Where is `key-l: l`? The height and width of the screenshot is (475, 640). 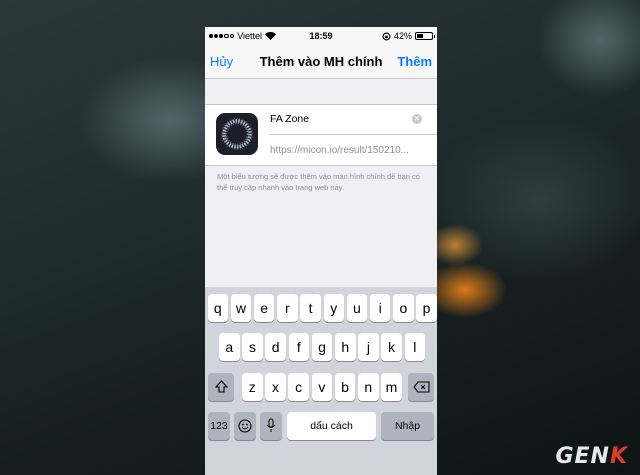
key-l: l is located at coordinates (415, 347).